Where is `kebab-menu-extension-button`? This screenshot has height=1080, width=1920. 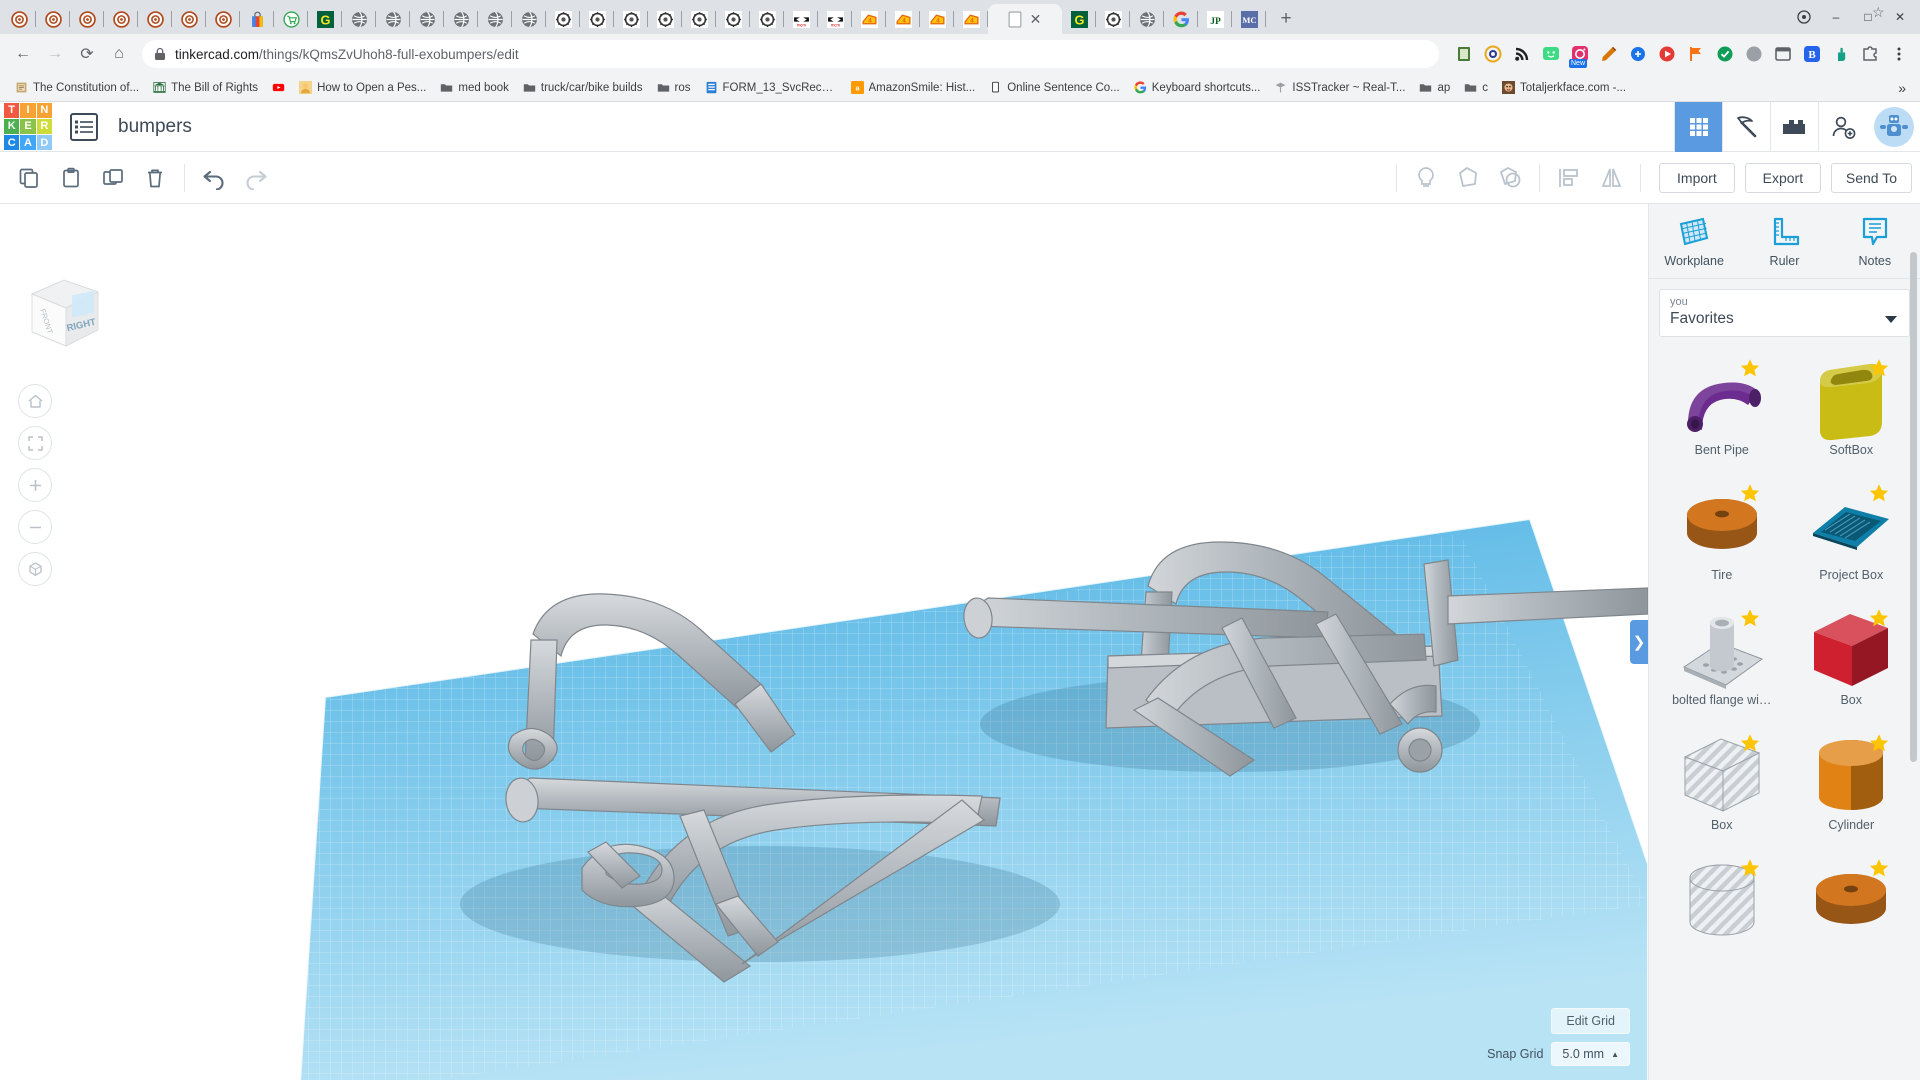
kebab-menu-extension-button is located at coordinates (1899, 54).